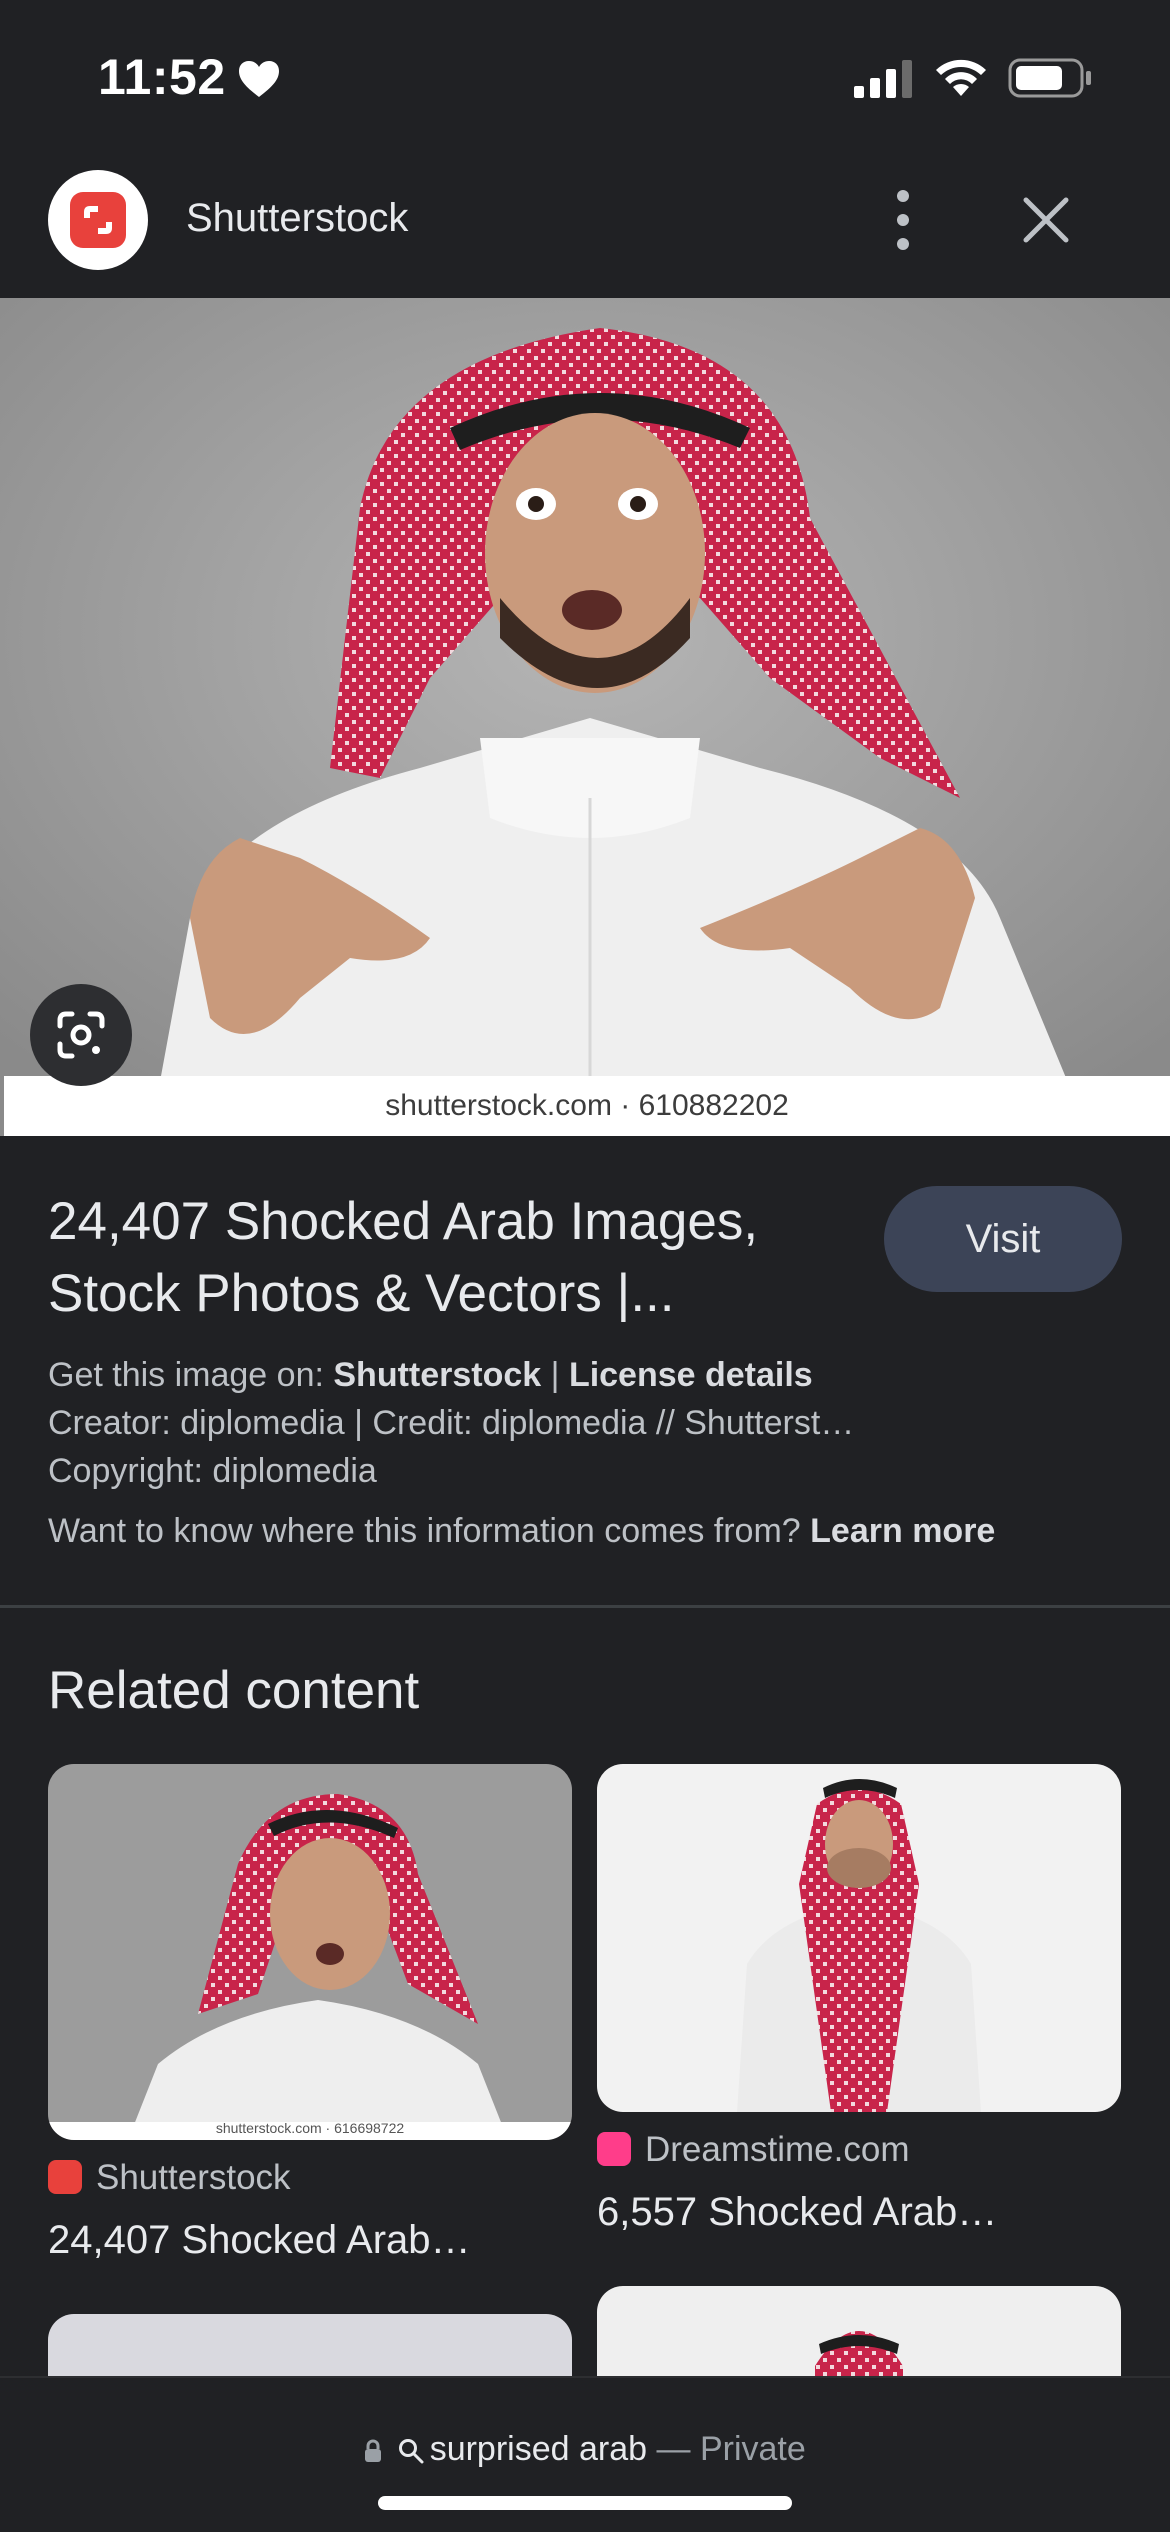 The height and width of the screenshot is (2532, 1170). I want to click on google-lens-icon, so click(81, 1035).